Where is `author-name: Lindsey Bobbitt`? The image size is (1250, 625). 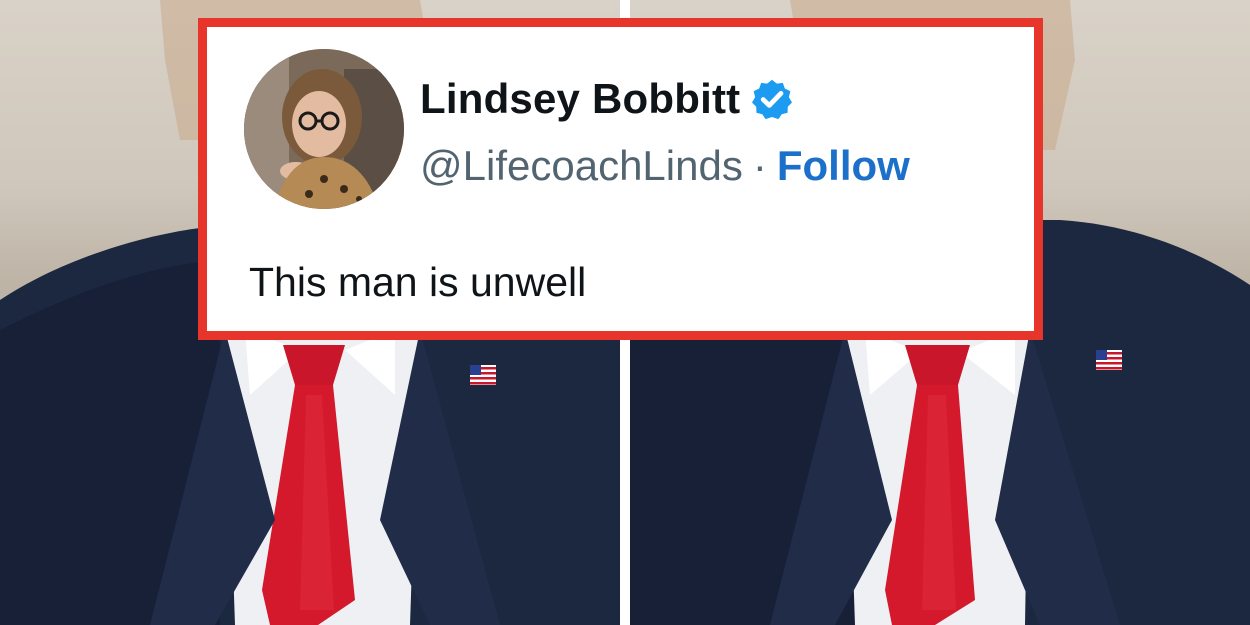 author-name: Lindsey Bobbitt is located at coordinates (580, 99).